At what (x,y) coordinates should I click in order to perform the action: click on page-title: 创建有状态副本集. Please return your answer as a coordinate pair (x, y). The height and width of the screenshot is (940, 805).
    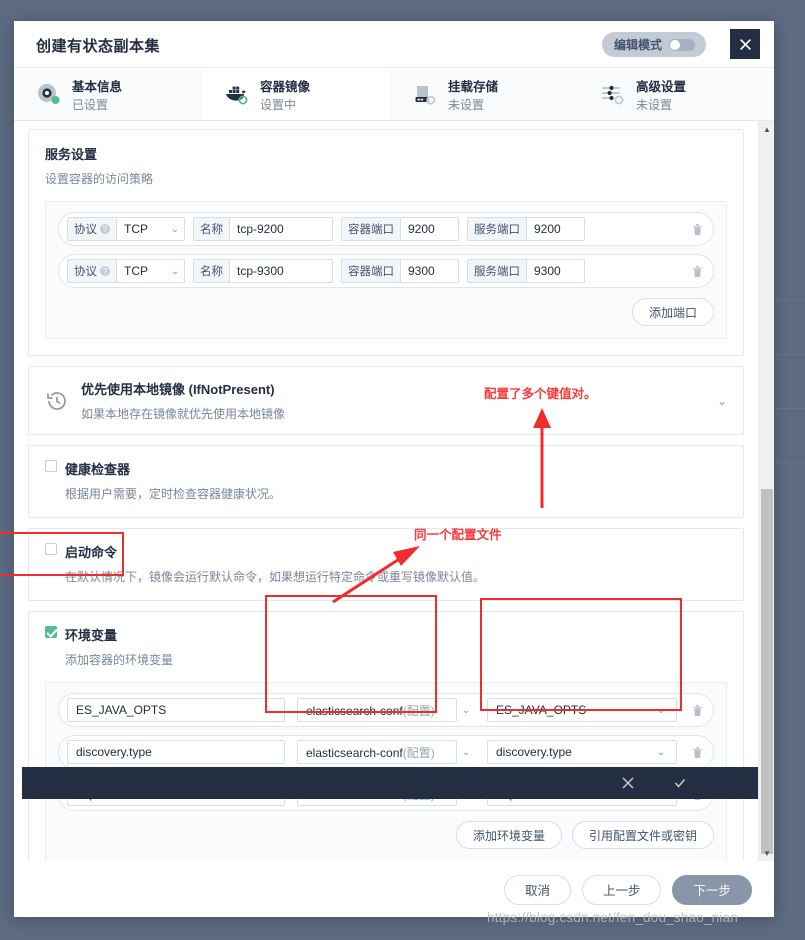
    Looking at the image, I should click on (98, 46).